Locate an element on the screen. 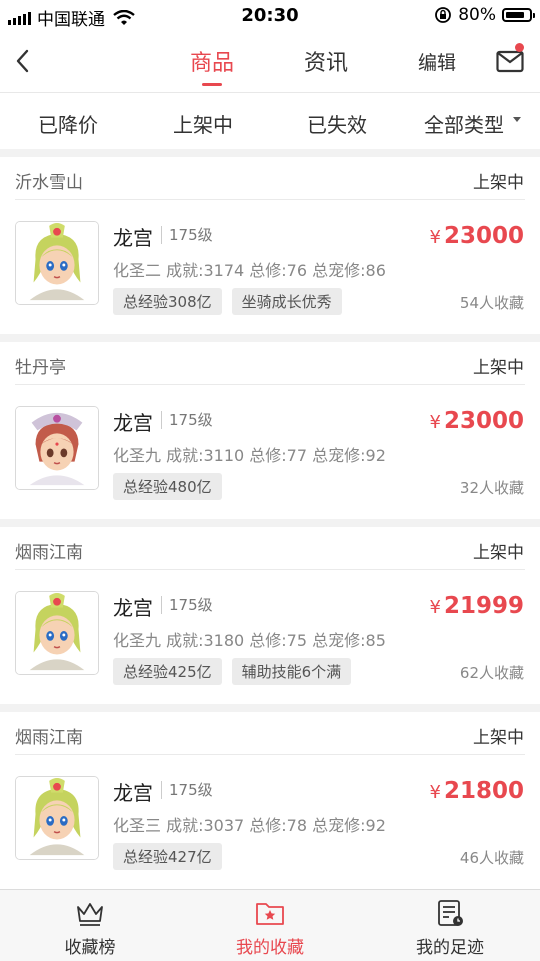  nav-bar: 商品 资讯 编辑 is located at coordinates (270, 62).